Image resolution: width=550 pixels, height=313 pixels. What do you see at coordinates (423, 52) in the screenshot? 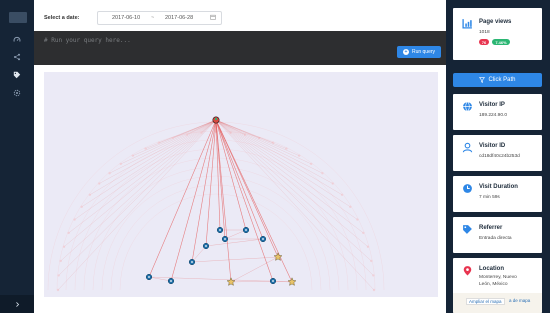
I see `run-query-label: Run query` at bounding box center [423, 52].